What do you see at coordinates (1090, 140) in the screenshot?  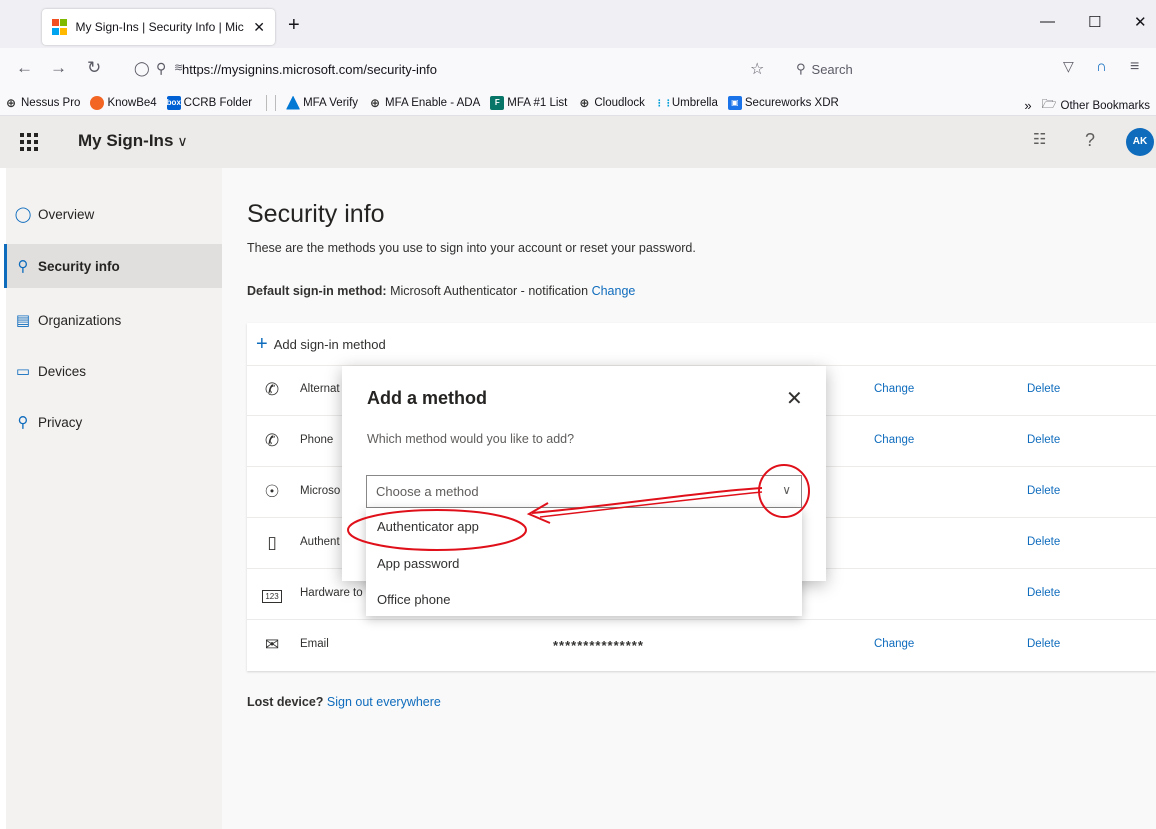 I see `help-icon: ?` at bounding box center [1090, 140].